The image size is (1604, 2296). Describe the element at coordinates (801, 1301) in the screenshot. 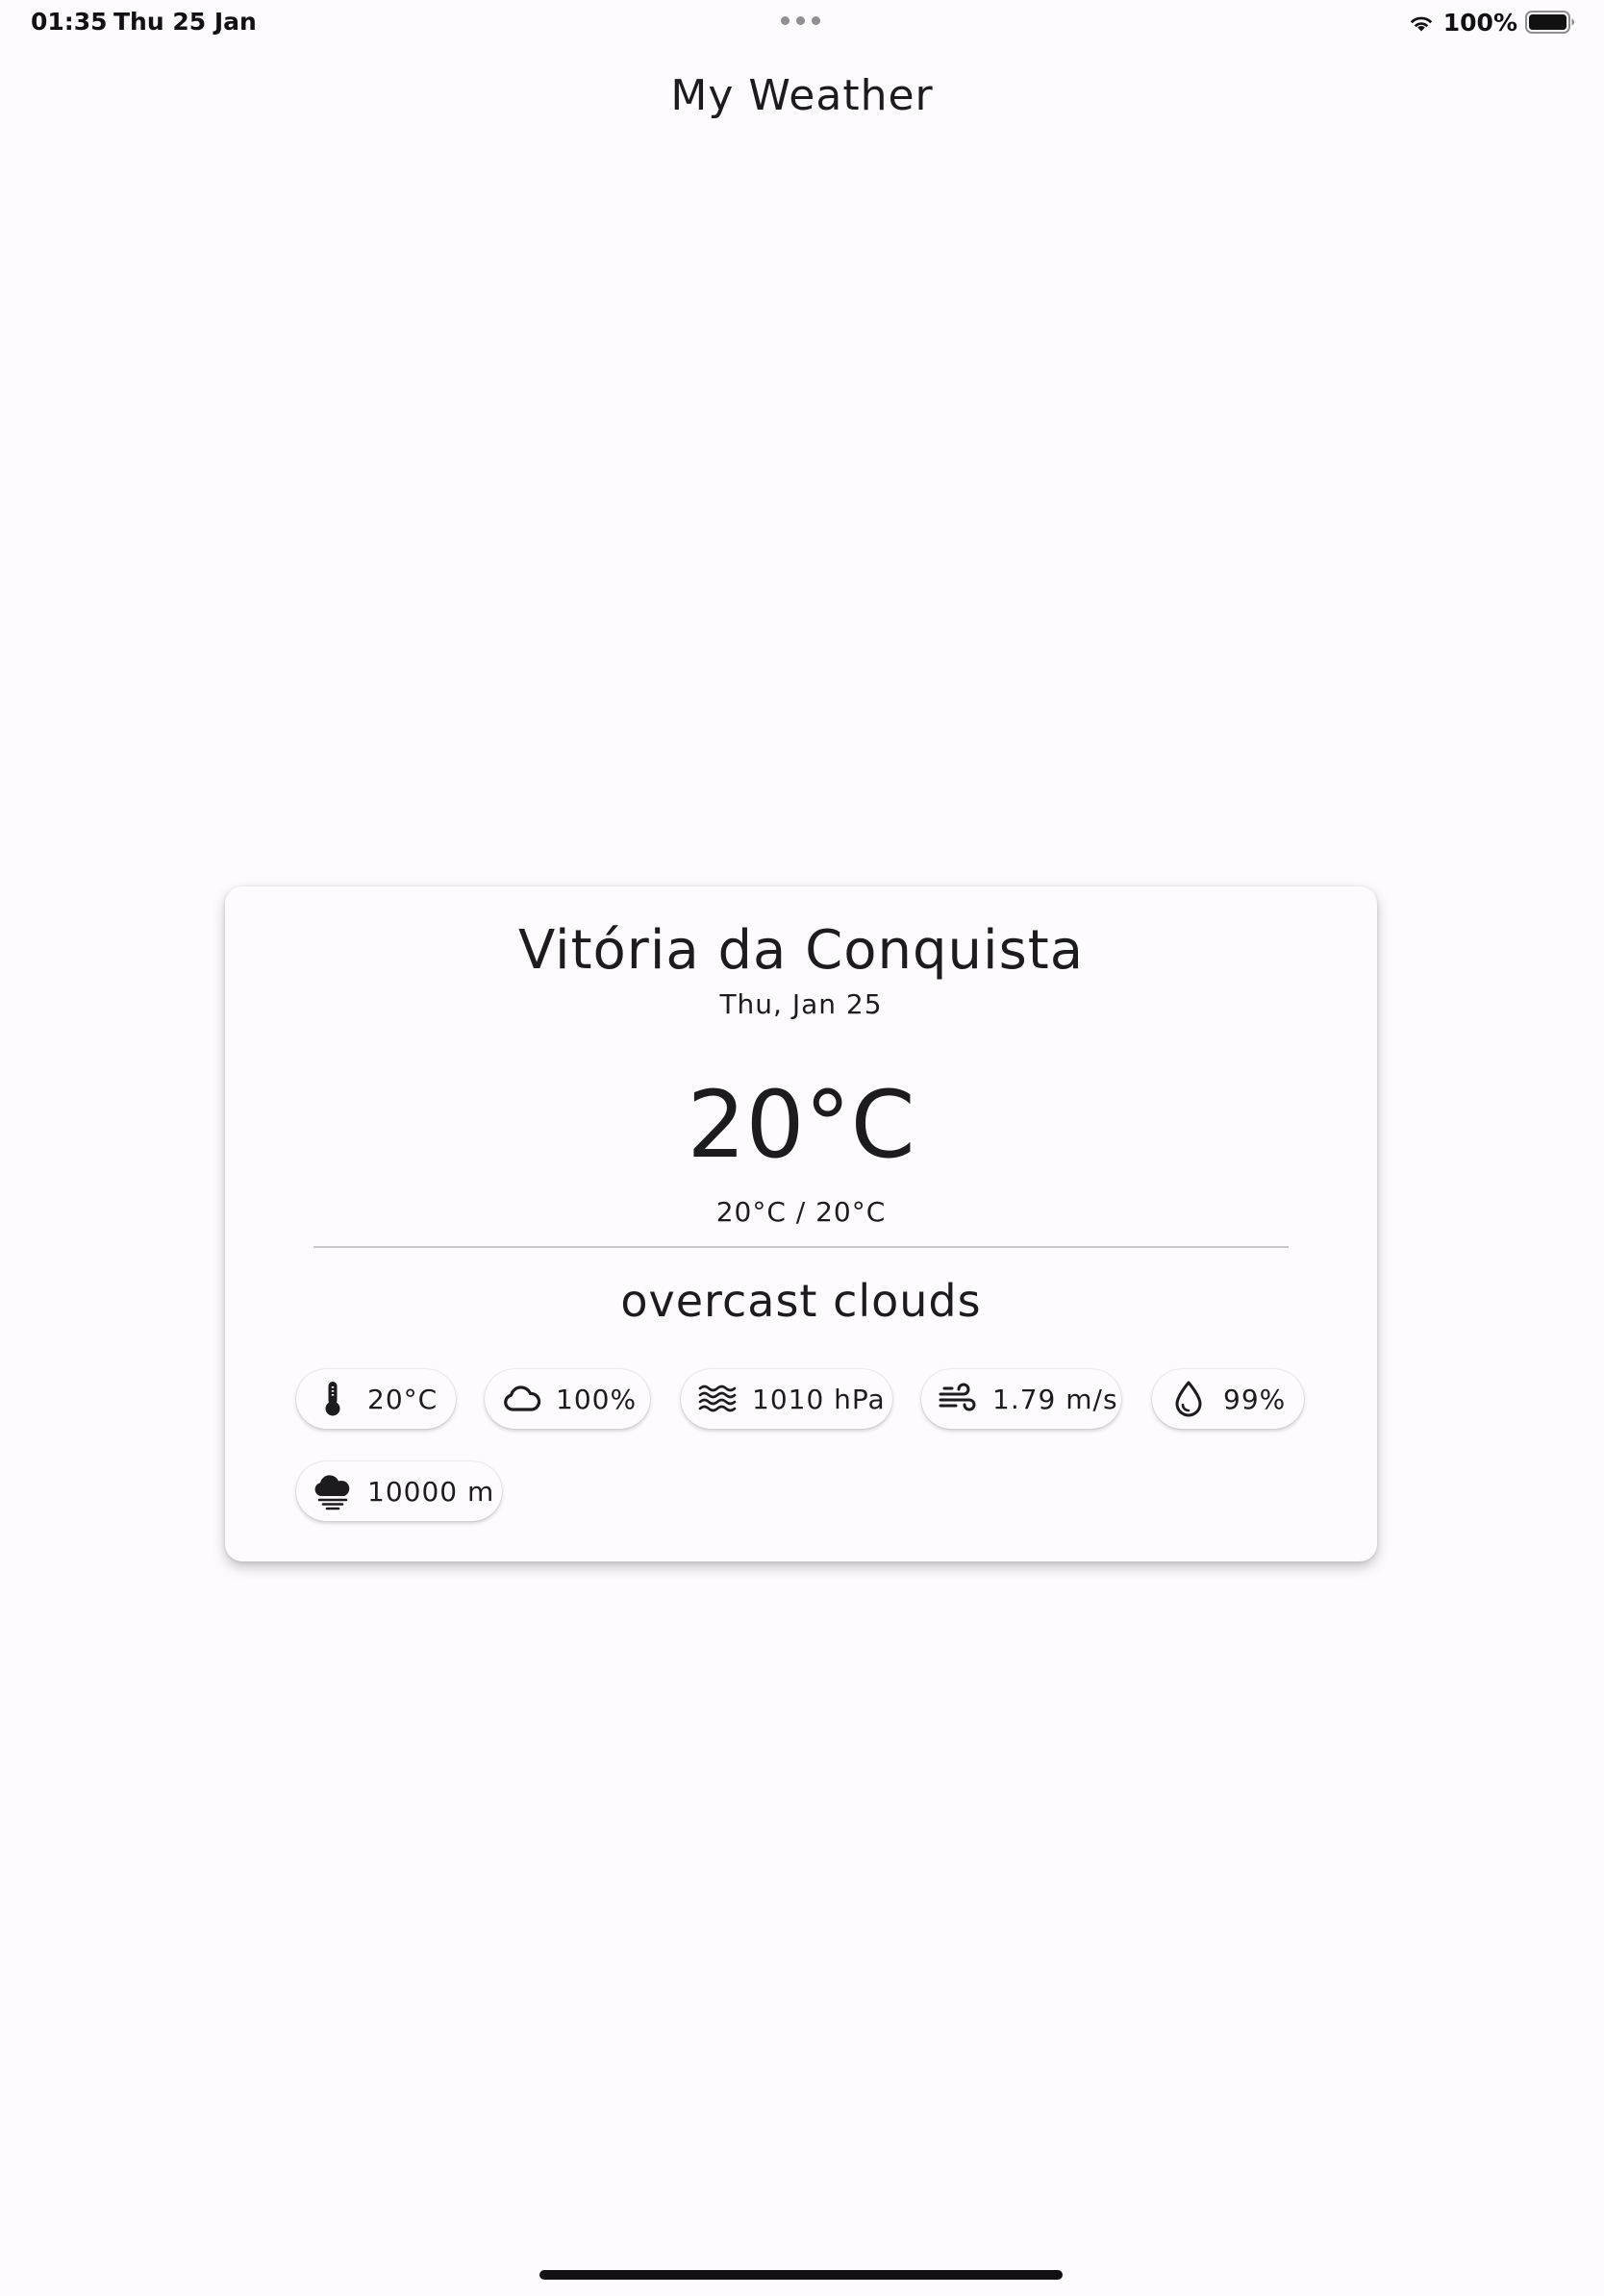

I see `weather-condition: overcast clouds` at that location.